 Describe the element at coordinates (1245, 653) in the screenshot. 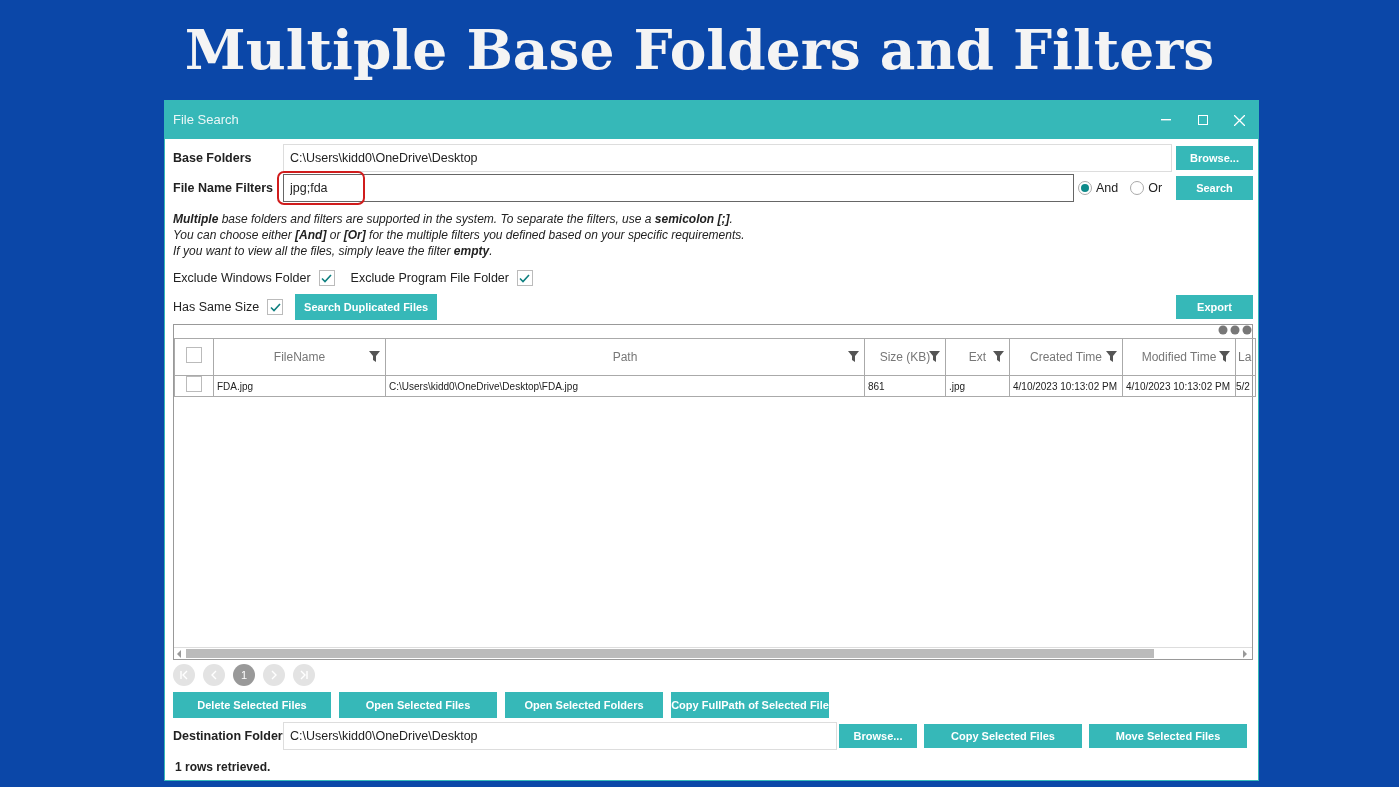

I see `scroll-right-icon` at that location.